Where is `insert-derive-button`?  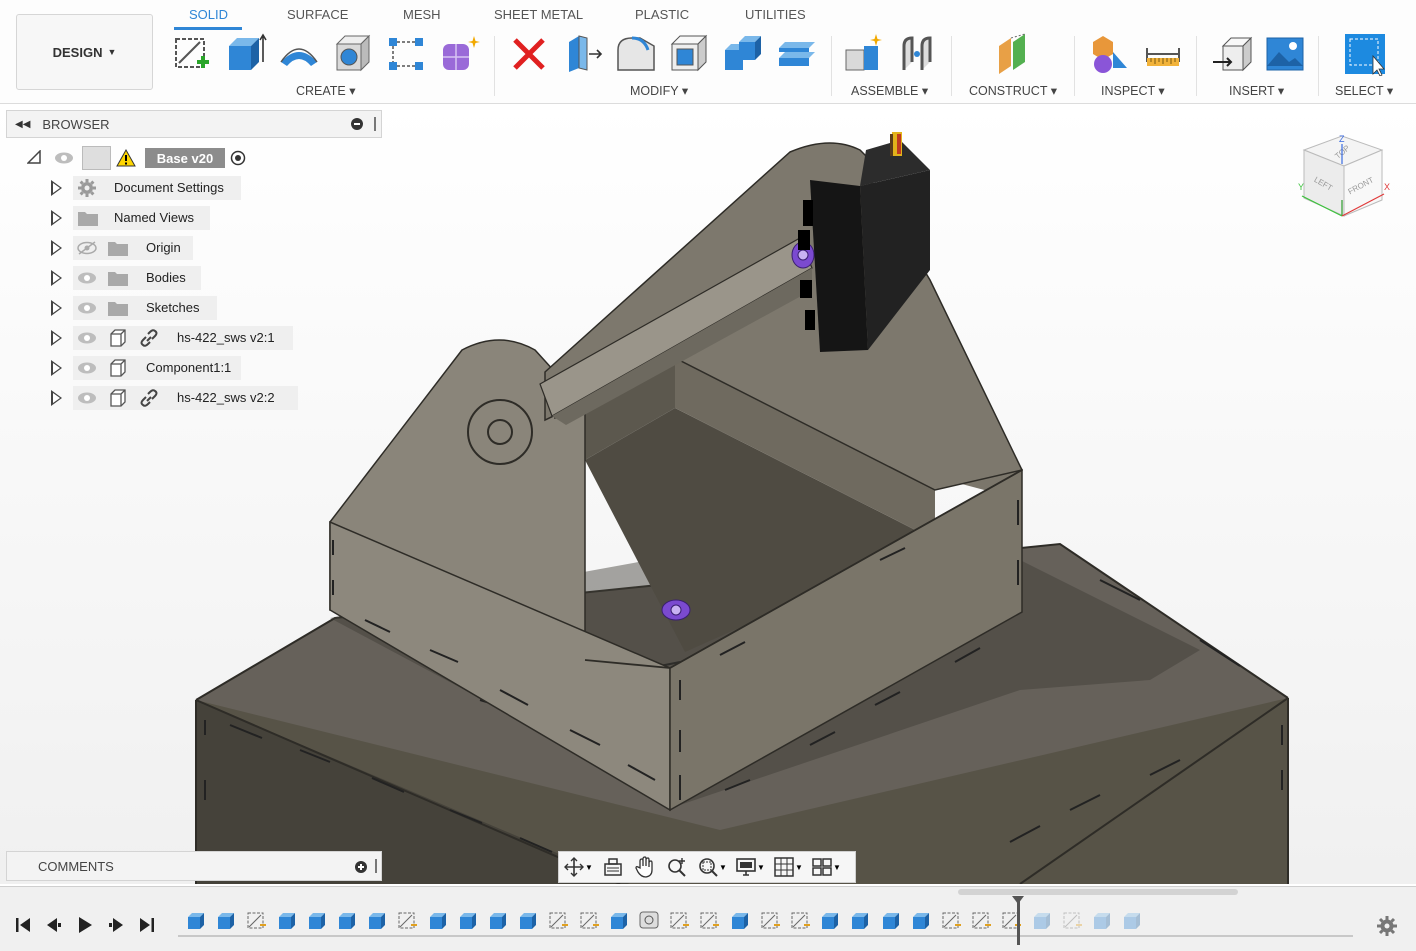 insert-derive-button is located at coordinates (1233, 54).